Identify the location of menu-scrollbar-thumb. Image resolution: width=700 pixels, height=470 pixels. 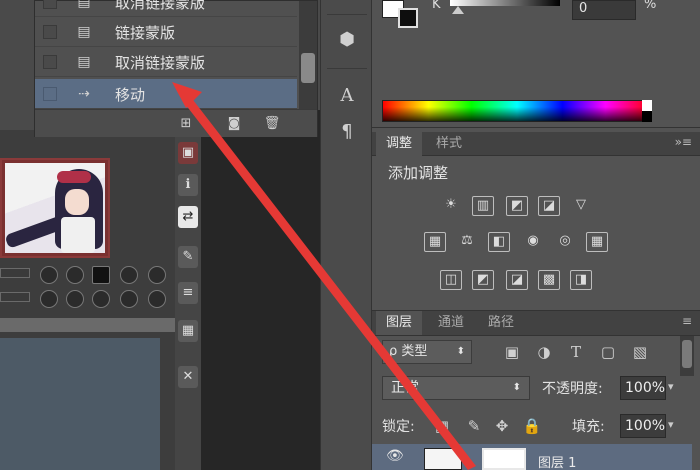
(308, 68).